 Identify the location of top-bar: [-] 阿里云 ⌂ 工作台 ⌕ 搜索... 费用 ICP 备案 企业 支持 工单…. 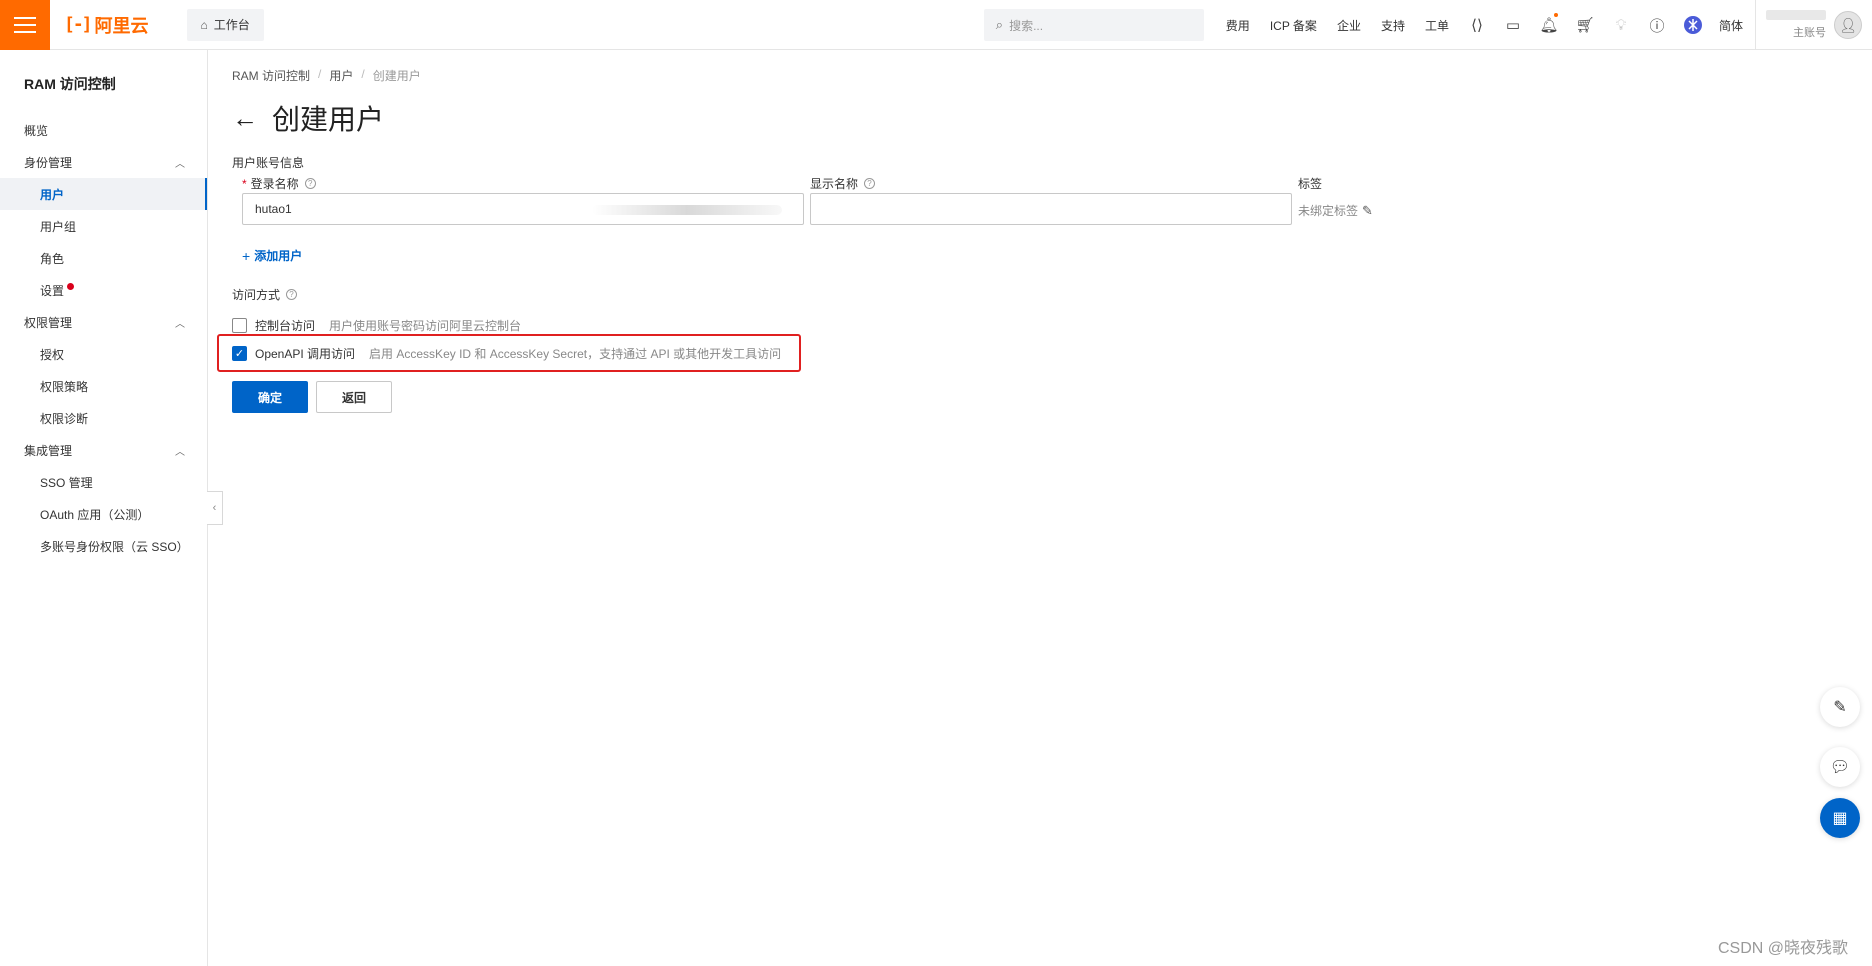
(936, 25).